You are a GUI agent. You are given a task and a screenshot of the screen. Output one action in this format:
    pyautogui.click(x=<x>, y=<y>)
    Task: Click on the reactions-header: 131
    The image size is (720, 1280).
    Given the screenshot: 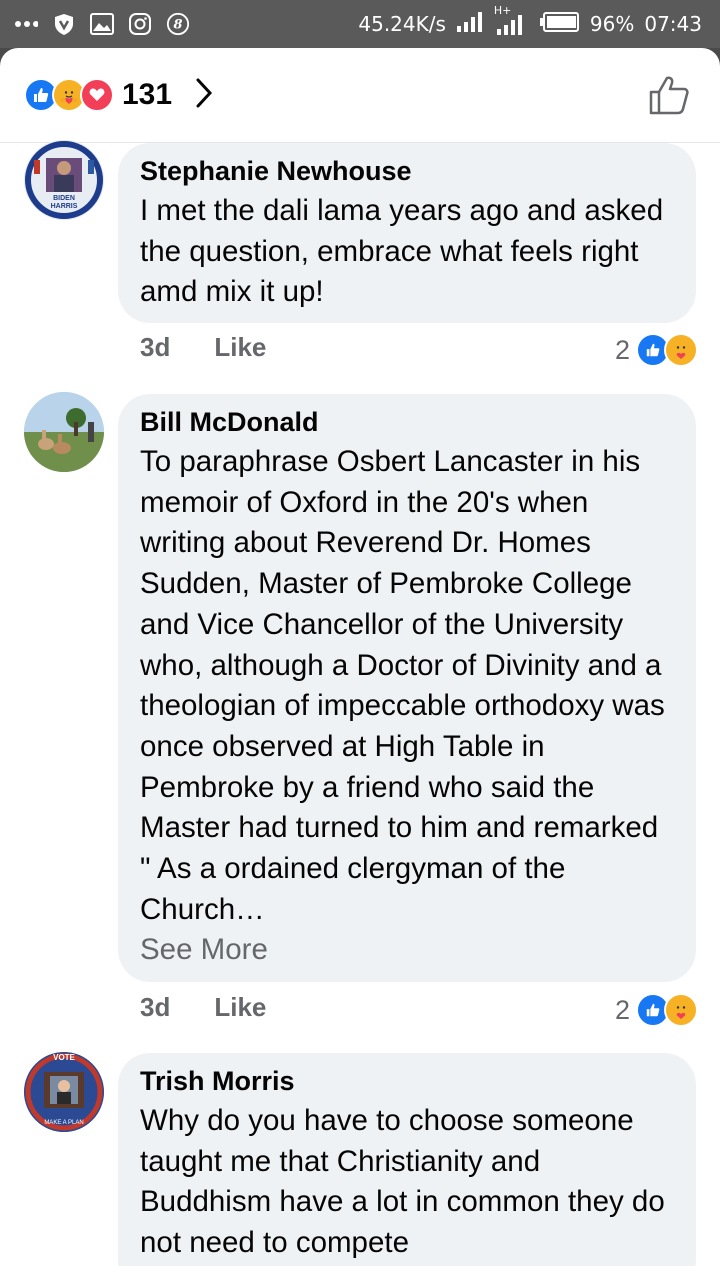 What is the action you would take?
    pyautogui.click(x=360, y=95)
    